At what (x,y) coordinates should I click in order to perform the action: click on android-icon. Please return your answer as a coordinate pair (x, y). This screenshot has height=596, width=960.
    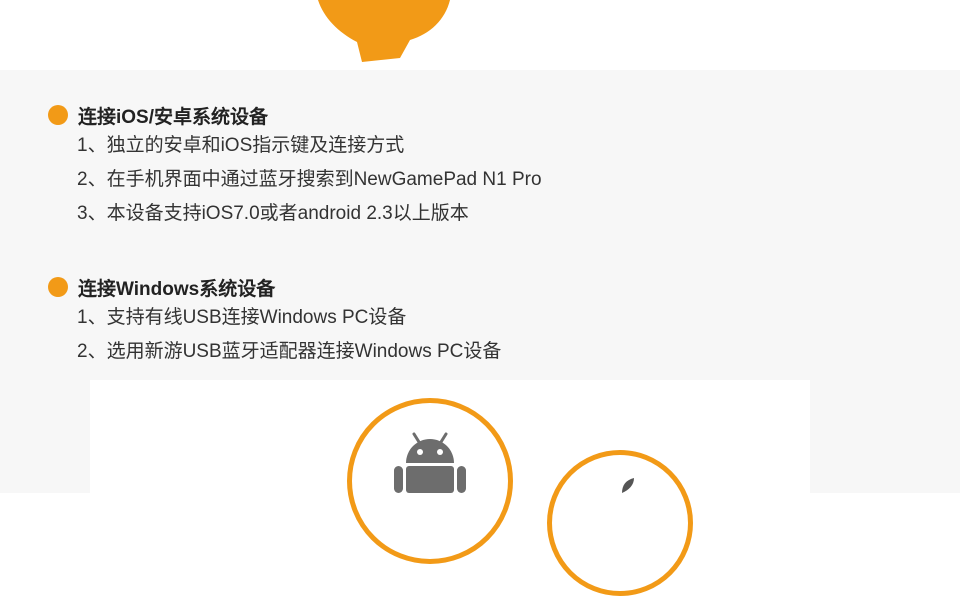
    Looking at the image, I should click on (430, 462).